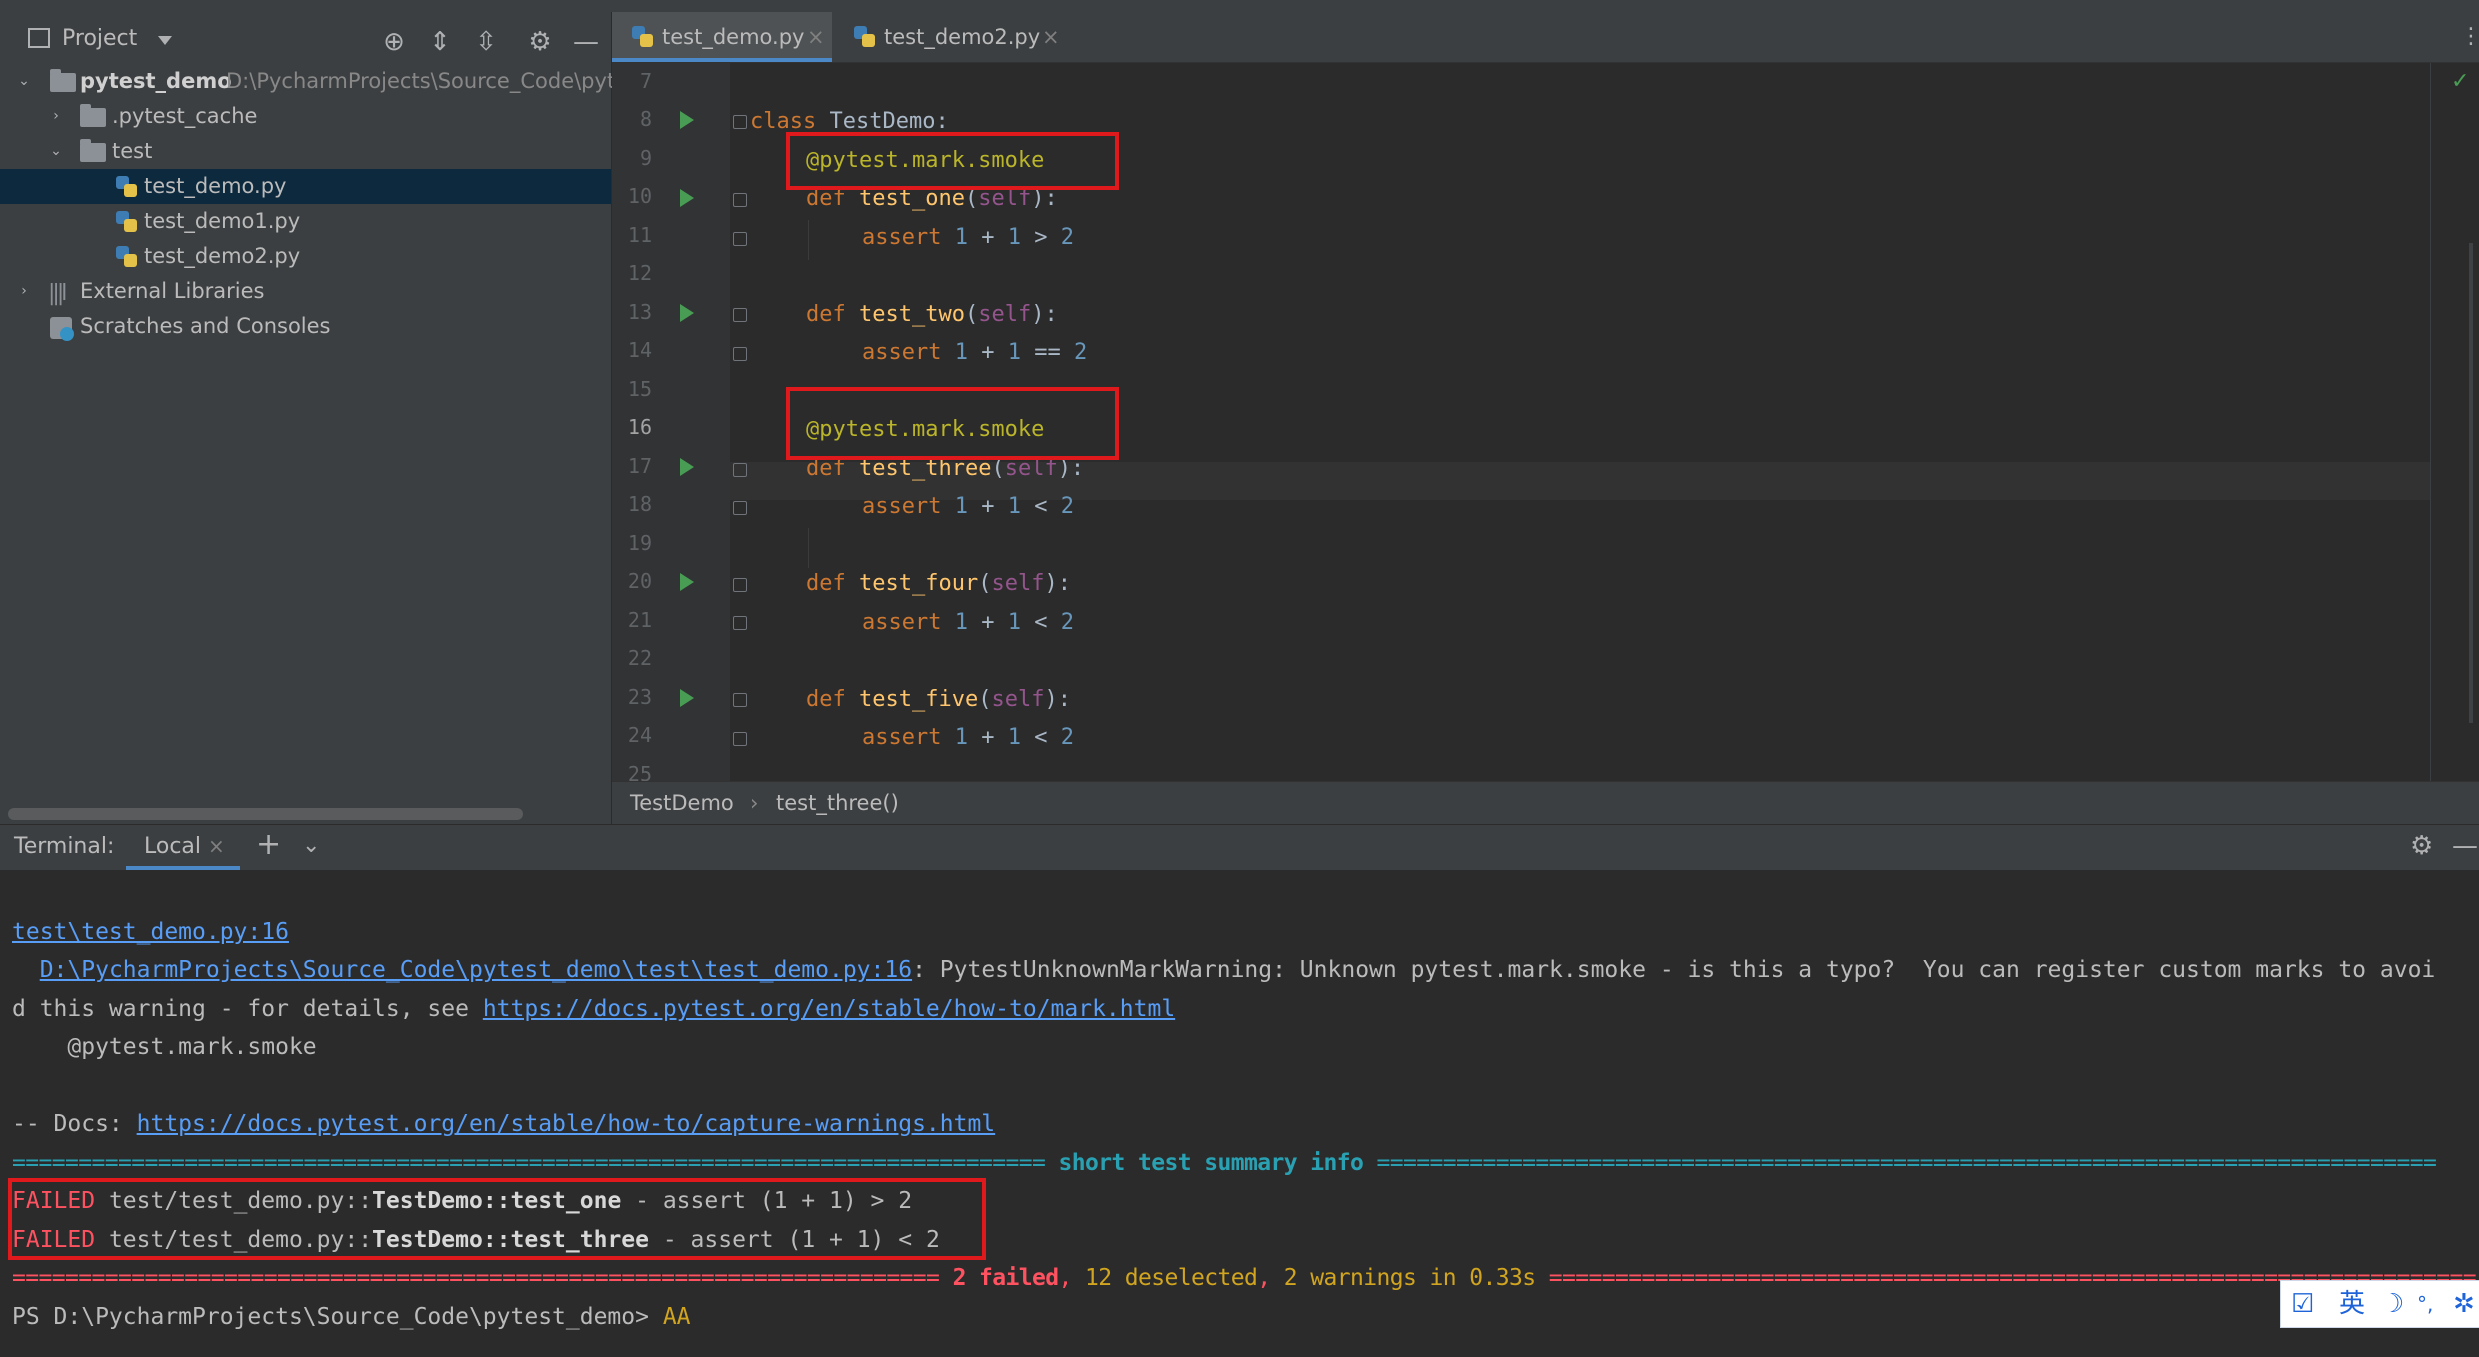 This screenshot has width=2479, height=1357. What do you see at coordinates (99, 38) in the screenshot?
I see `project-title: Project` at bounding box center [99, 38].